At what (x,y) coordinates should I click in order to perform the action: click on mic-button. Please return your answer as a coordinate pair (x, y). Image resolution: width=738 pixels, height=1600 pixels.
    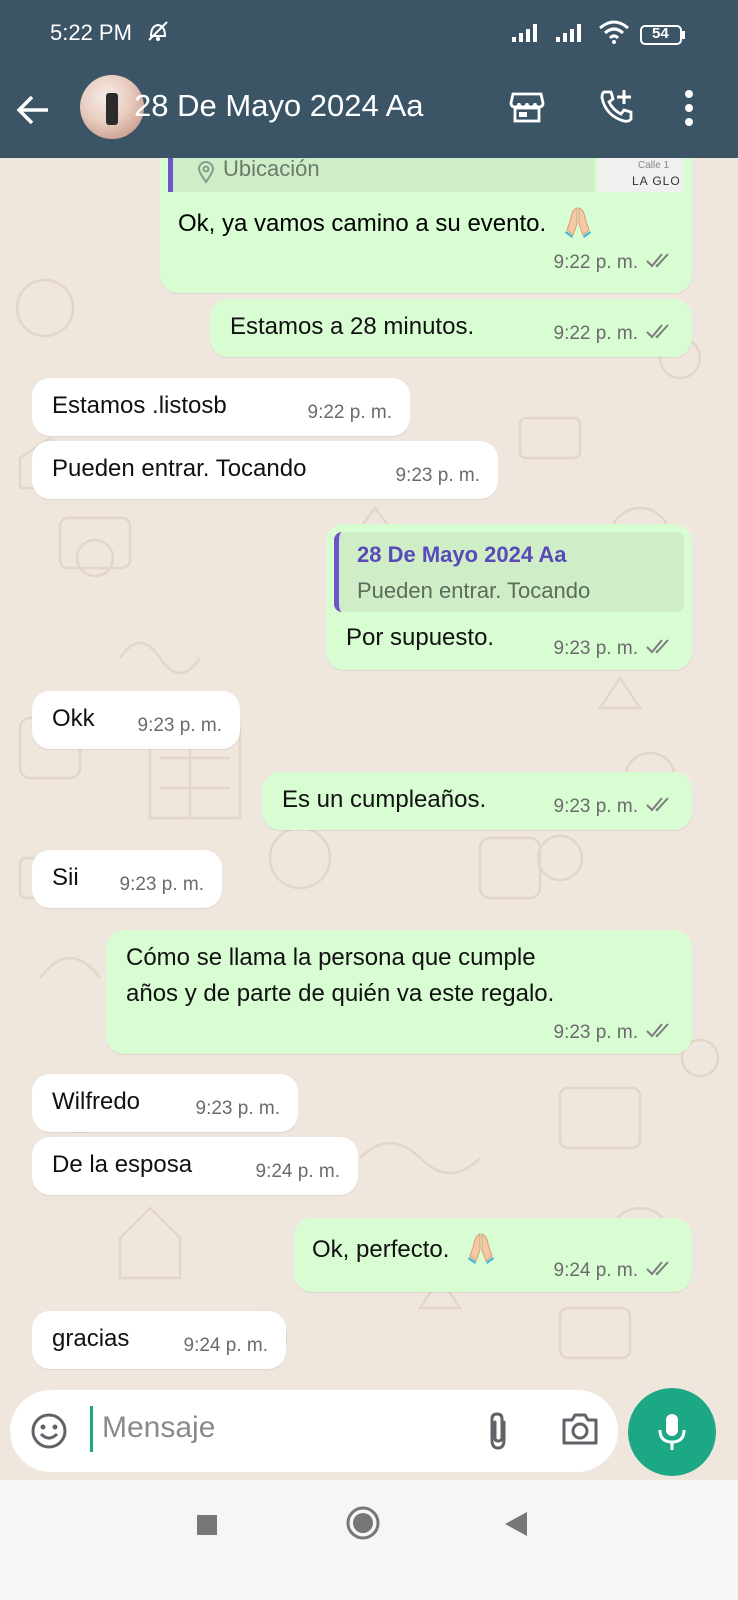
    Looking at the image, I should click on (672, 1432).